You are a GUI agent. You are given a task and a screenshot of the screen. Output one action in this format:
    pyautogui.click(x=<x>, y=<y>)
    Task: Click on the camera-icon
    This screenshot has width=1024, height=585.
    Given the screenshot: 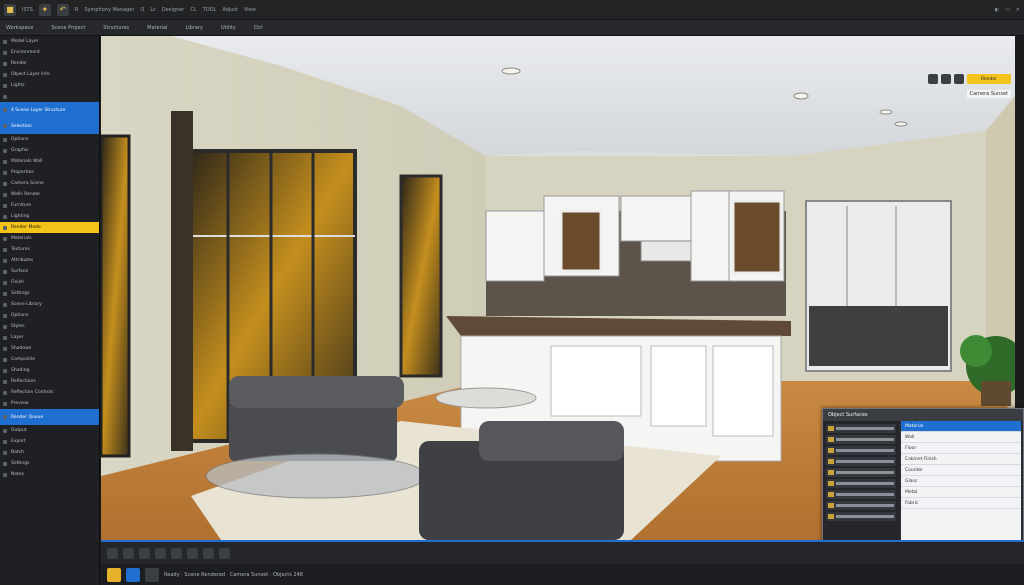 What is the action you would take?
    pyautogui.click(x=946, y=79)
    